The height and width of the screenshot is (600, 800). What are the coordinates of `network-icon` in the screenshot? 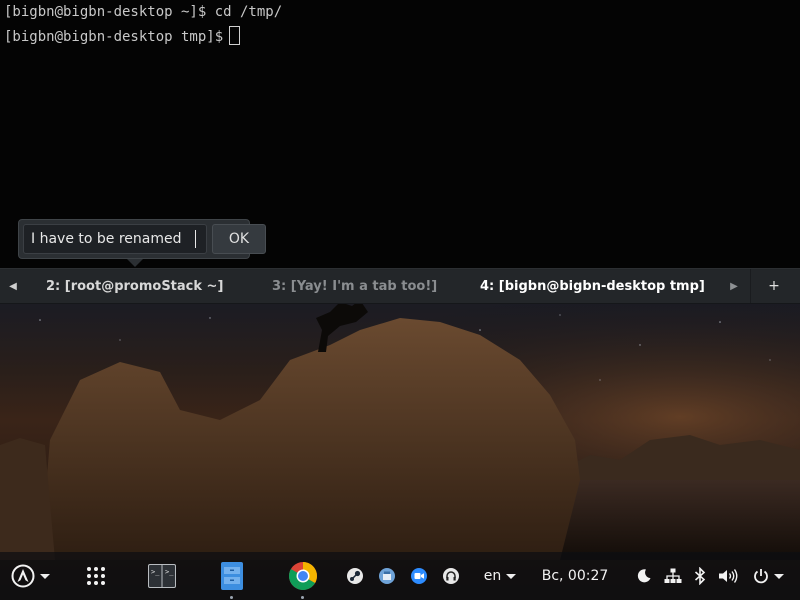 It's located at (673, 575).